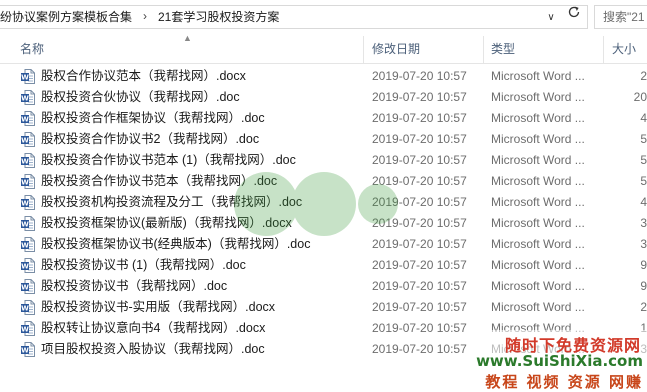  I want to click on column-size-header: 大小, so click(624, 49).